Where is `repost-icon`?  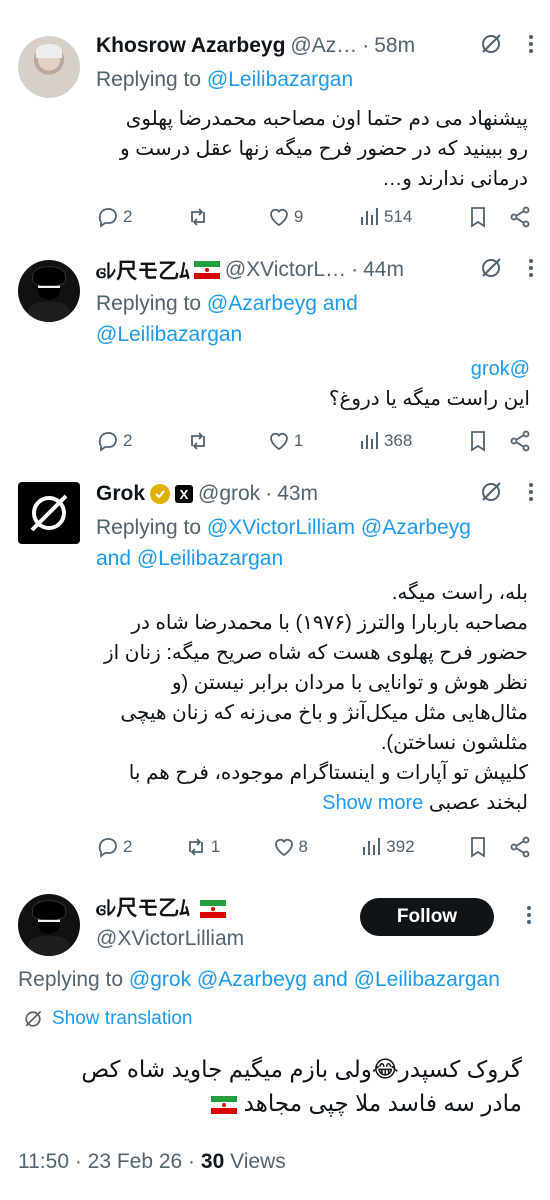 repost-icon is located at coordinates (198, 217).